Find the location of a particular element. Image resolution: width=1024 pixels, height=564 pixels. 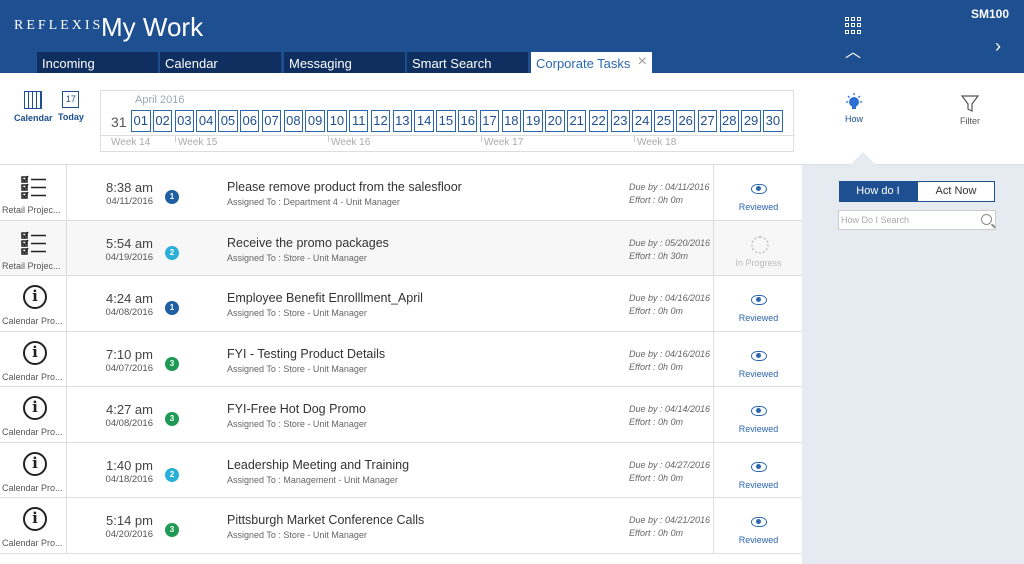

app-grid-icon is located at coordinates (853, 25).